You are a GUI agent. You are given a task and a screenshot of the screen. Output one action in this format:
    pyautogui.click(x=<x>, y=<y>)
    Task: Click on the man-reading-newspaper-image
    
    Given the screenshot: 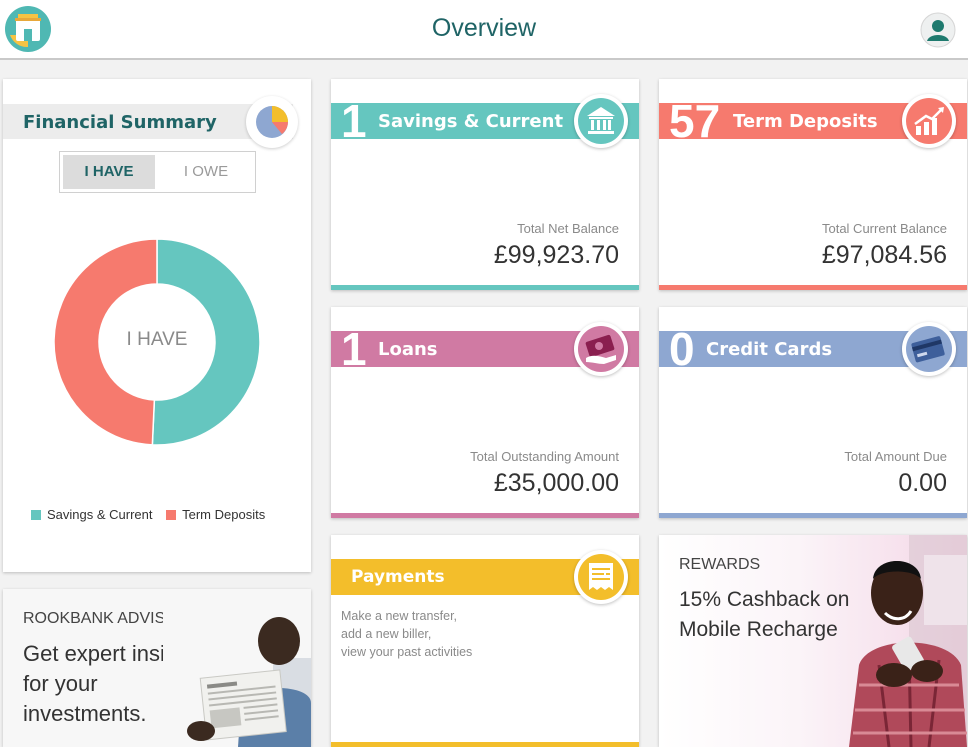 What is the action you would take?
    pyautogui.click(x=237, y=675)
    